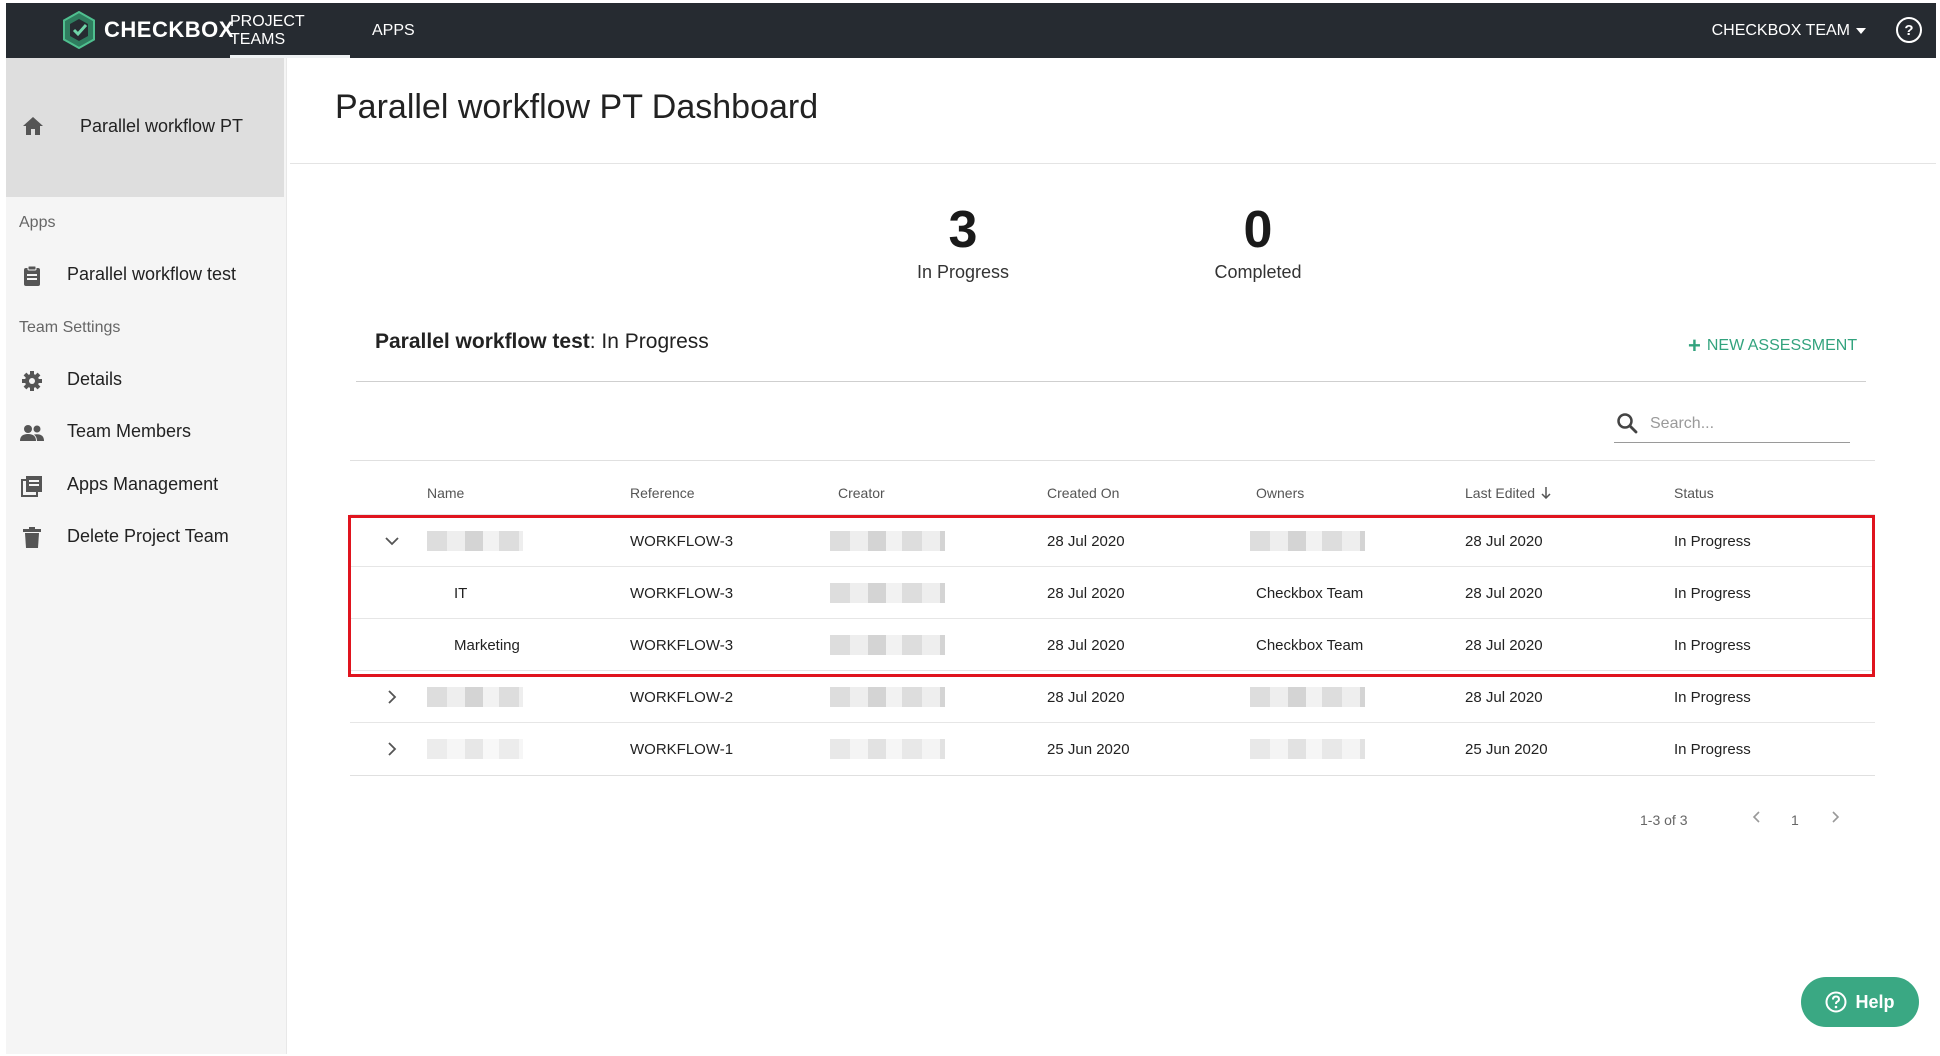 The image size is (1940, 1056). I want to click on stat-value: 0, so click(1258, 230).